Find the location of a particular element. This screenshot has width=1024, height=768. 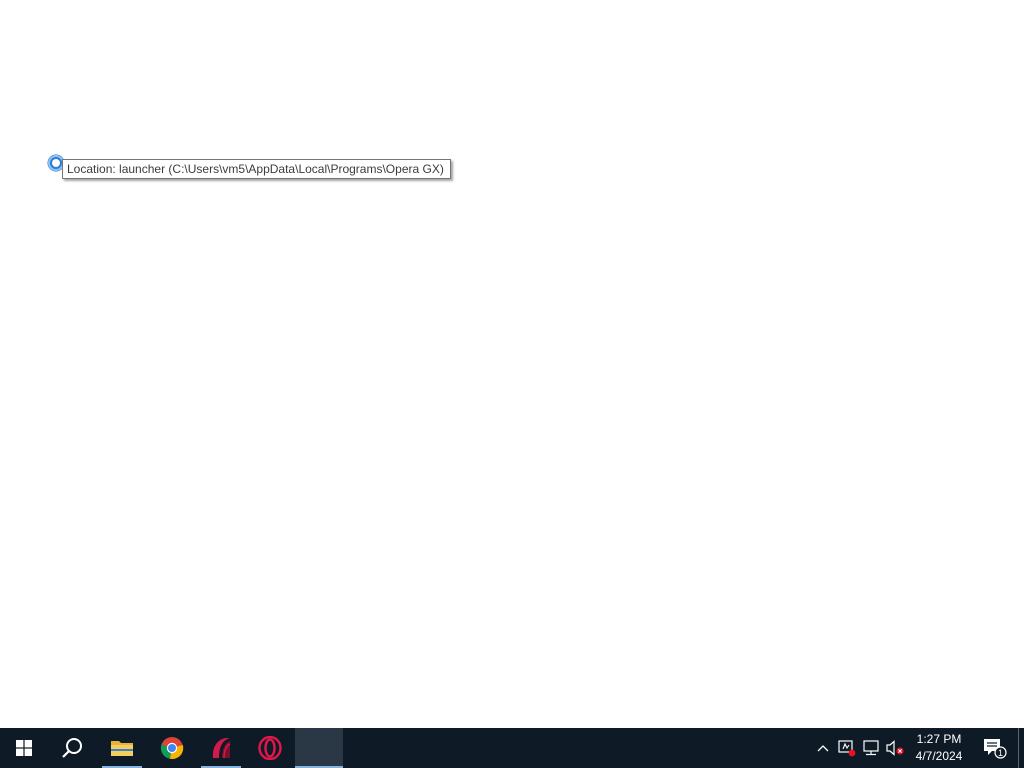

chevron-up-icon is located at coordinates (823, 748).